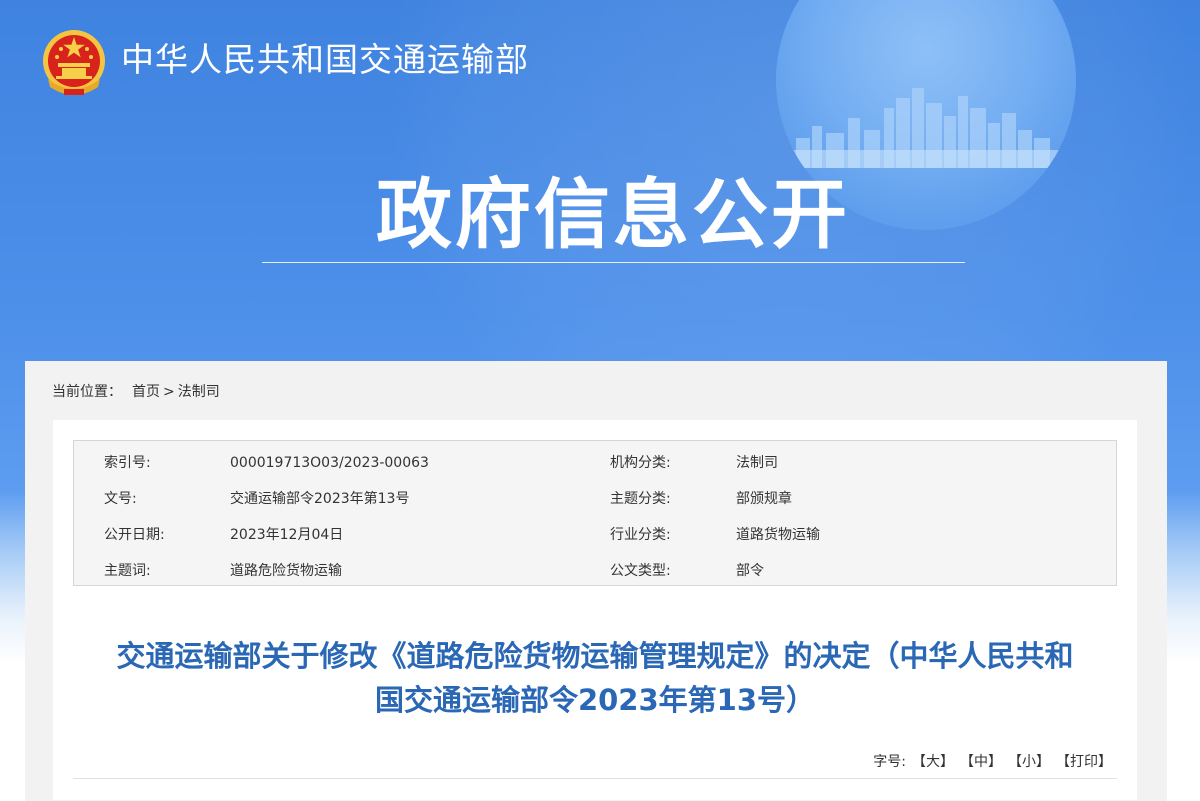 This screenshot has height=801, width=1200. I want to click on metadata-label: 文号:, so click(120, 499).